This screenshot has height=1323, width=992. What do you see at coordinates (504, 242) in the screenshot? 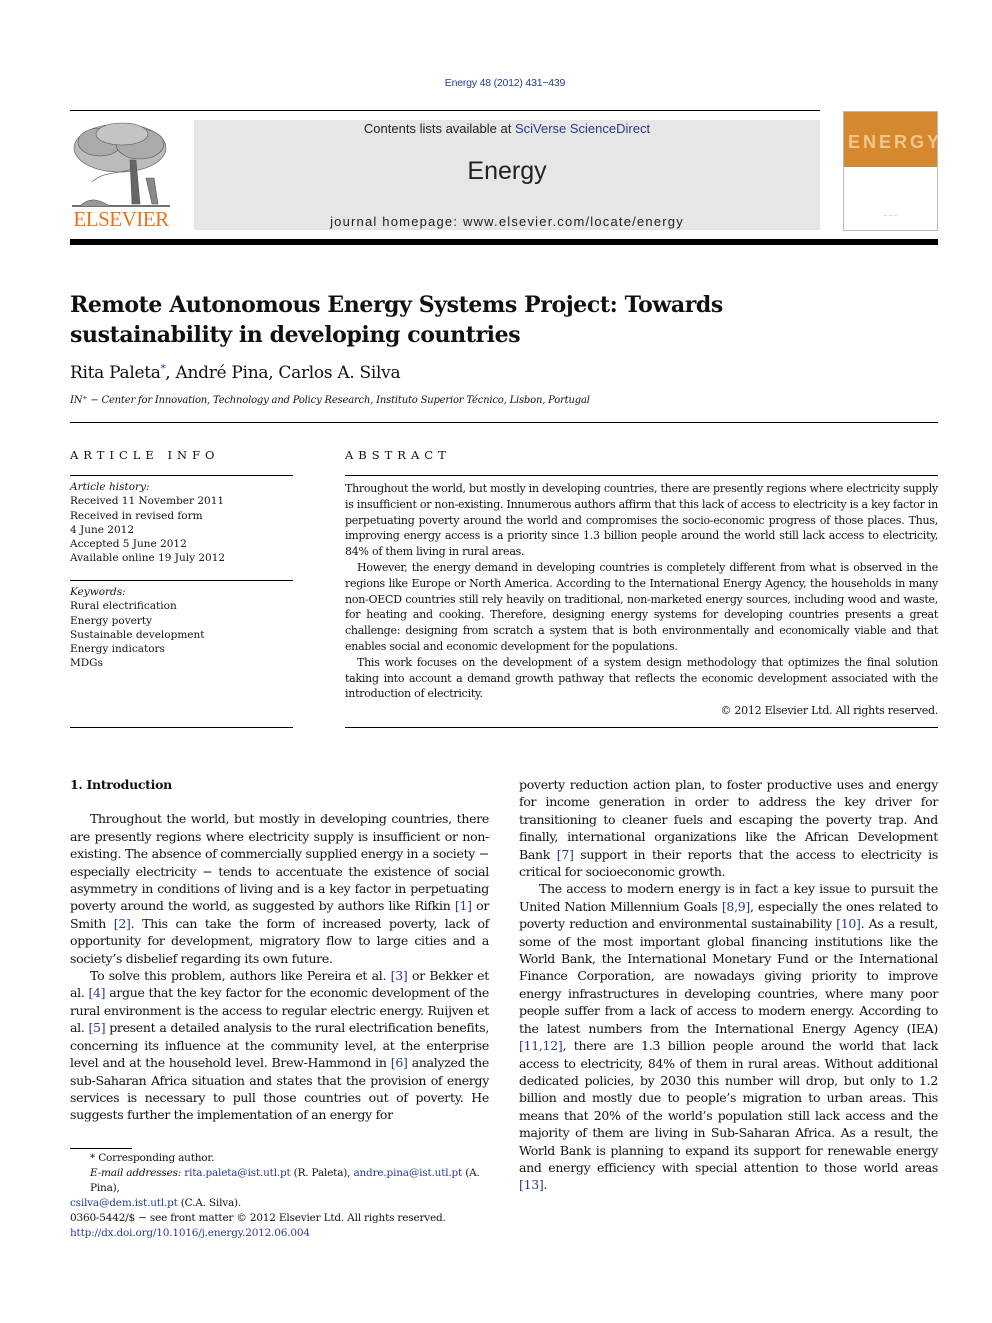
I see `header-thick-rule` at bounding box center [504, 242].